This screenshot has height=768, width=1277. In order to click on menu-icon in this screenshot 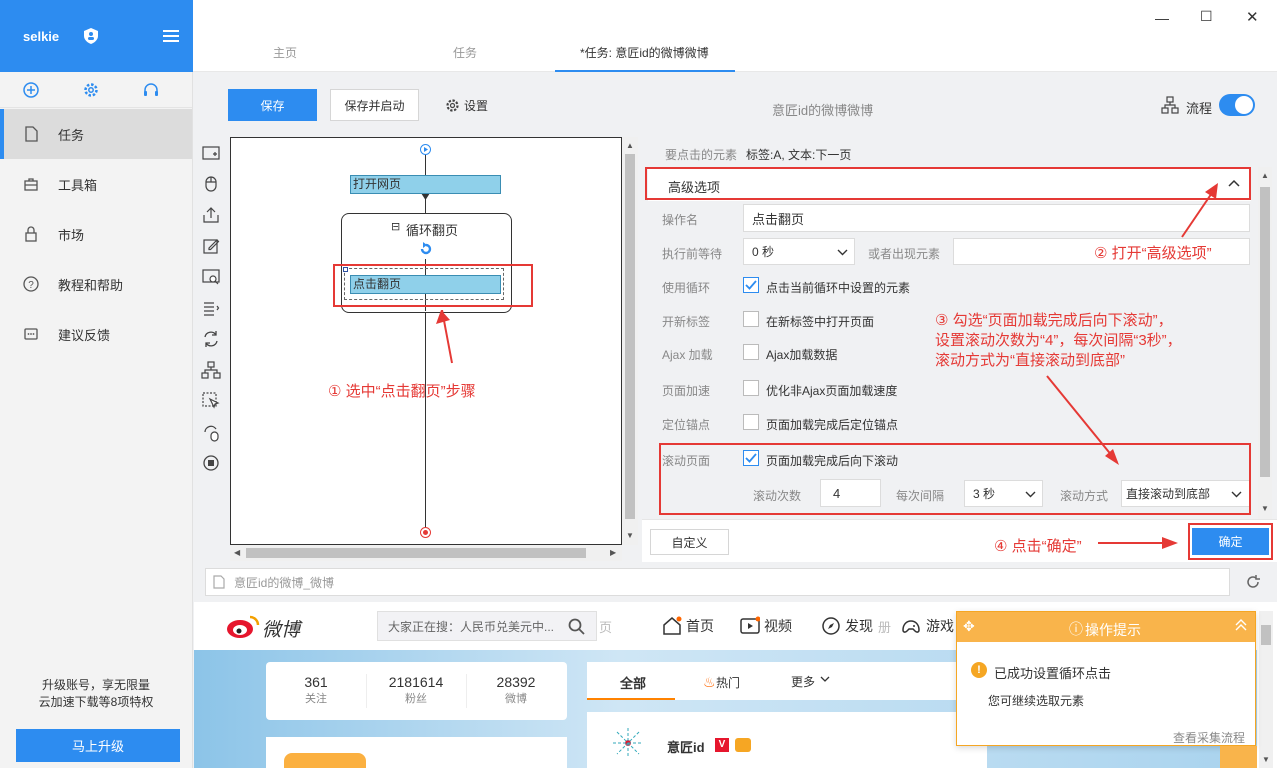, I will do `click(171, 36)`.